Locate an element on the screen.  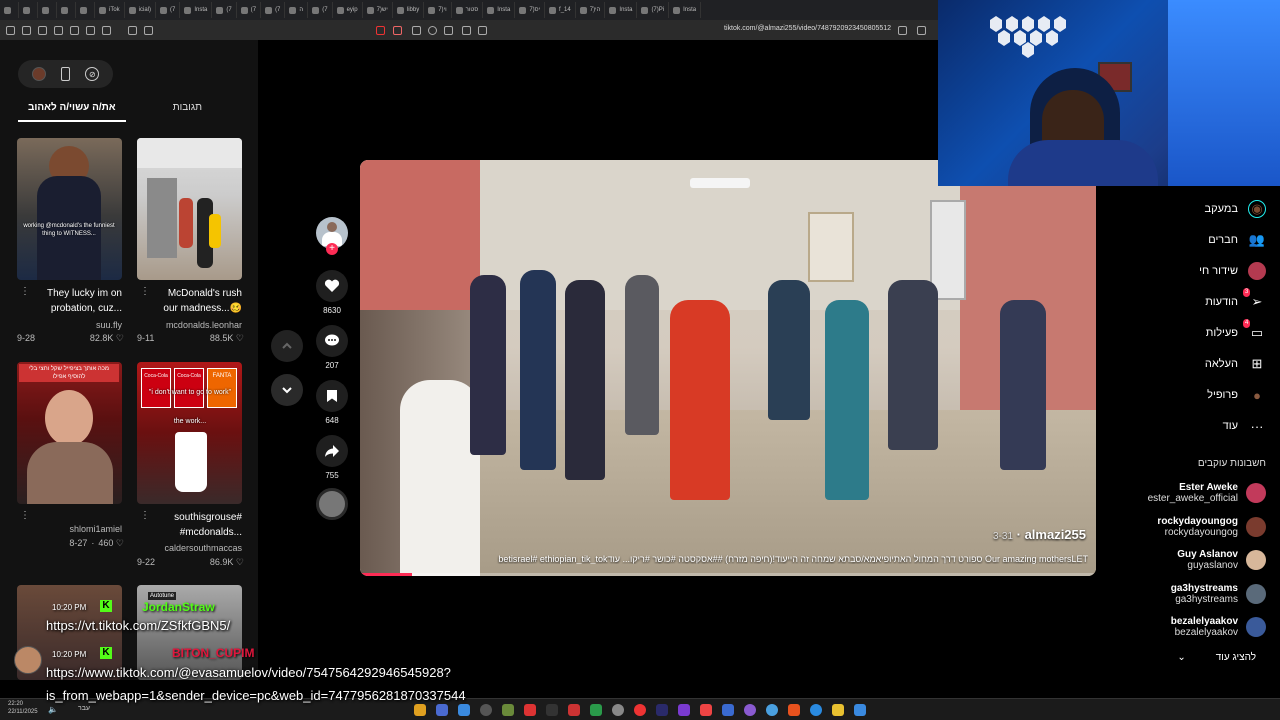
compass-icon: ⊘ is located at coordinates (92, 74).